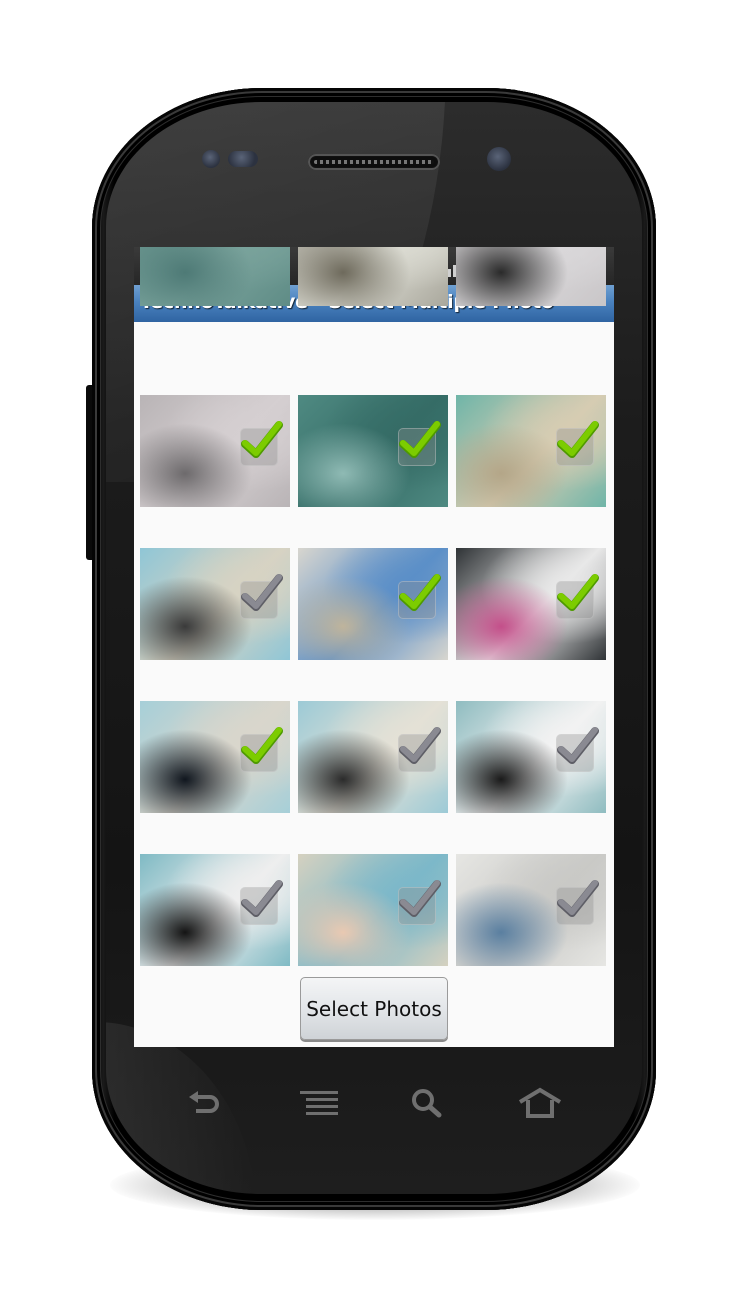  I want to click on earpiece-speaker, so click(374, 162).